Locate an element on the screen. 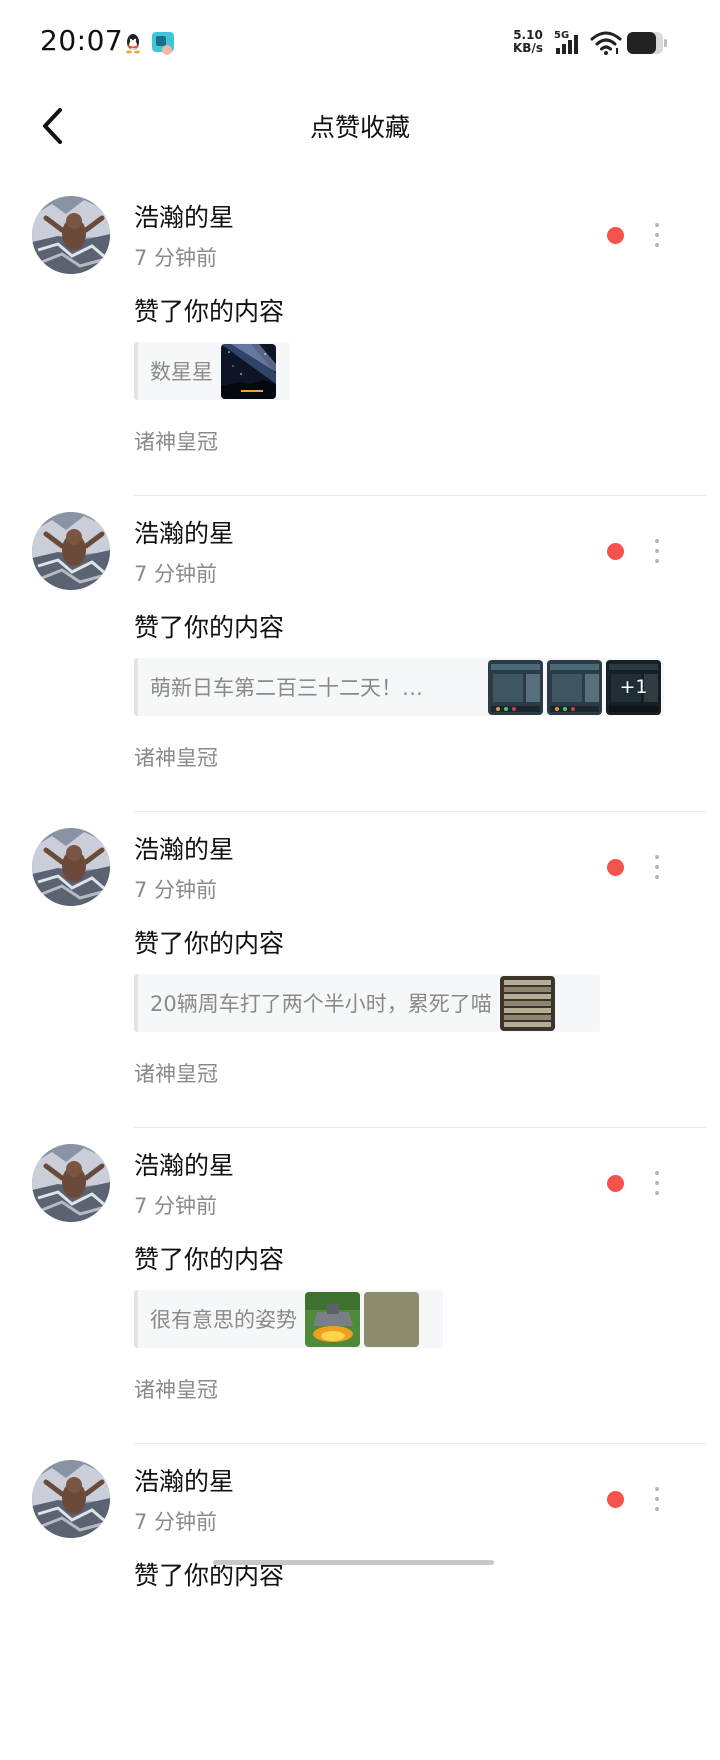  status-time: 20:07 is located at coordinates (82, 40).